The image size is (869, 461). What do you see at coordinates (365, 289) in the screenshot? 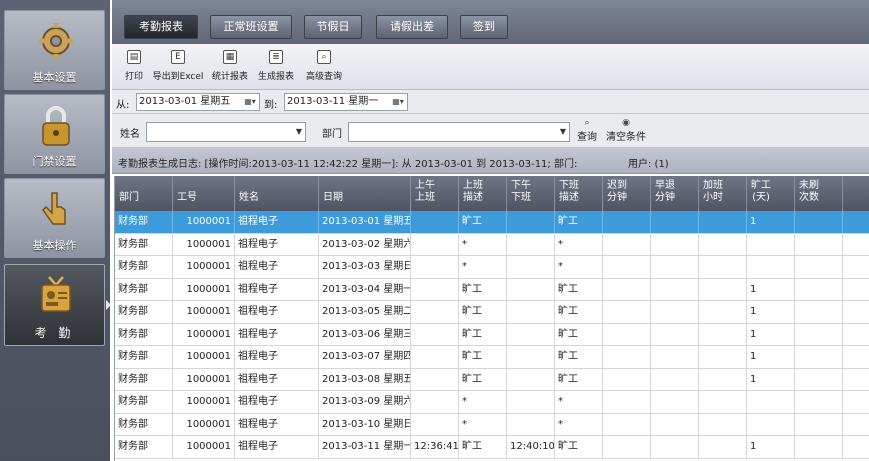
I see `cell-col-date: 2013-03-04 星期一` at bounding box center [365, 289].